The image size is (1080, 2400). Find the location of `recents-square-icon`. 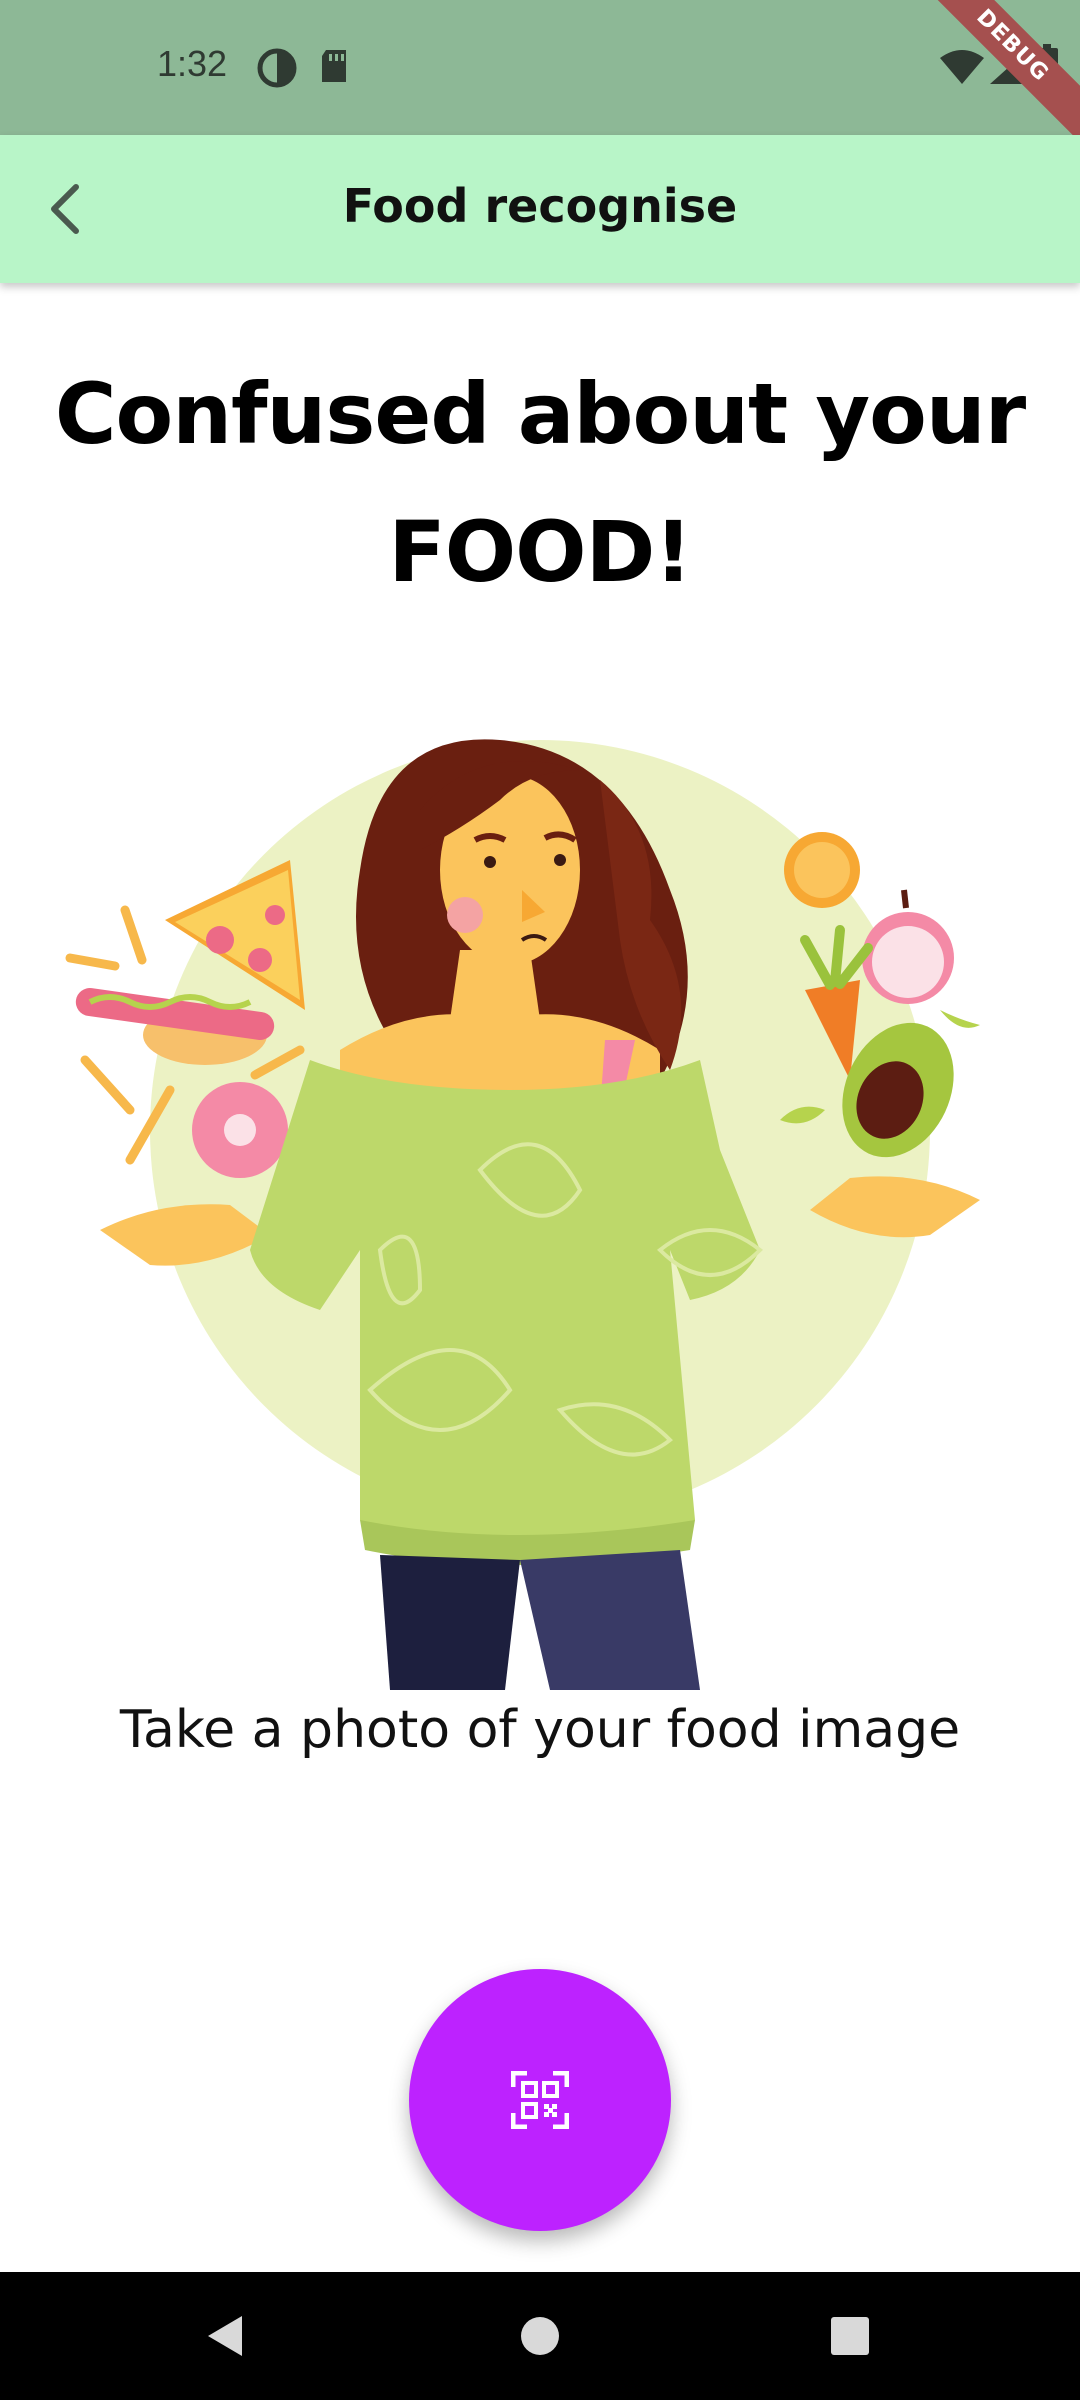

recents-square-icon is located at coordinates (850, 2336).